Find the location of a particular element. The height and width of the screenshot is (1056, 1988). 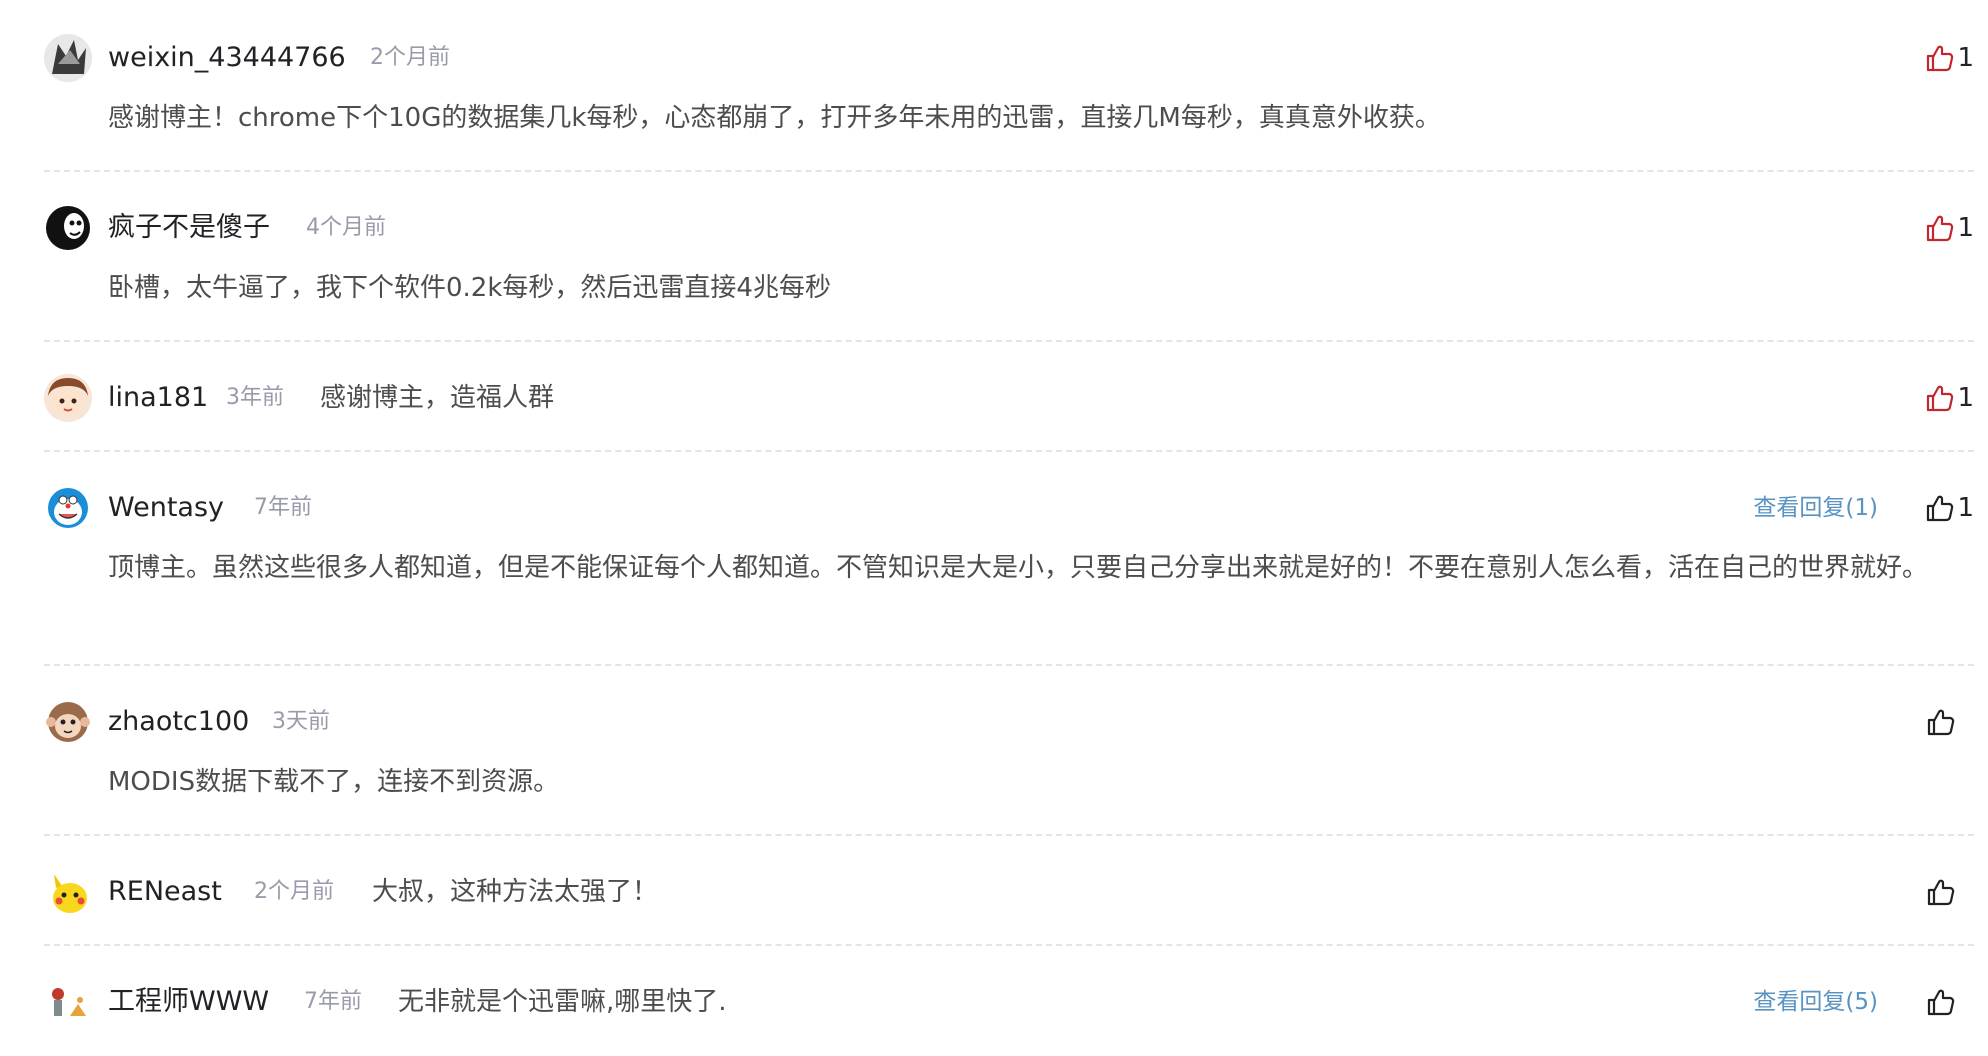

comment-item: zhaotc100 3天前 MODIS数据下载不了，连接不到资源。 is located at coordinates (994, 749).